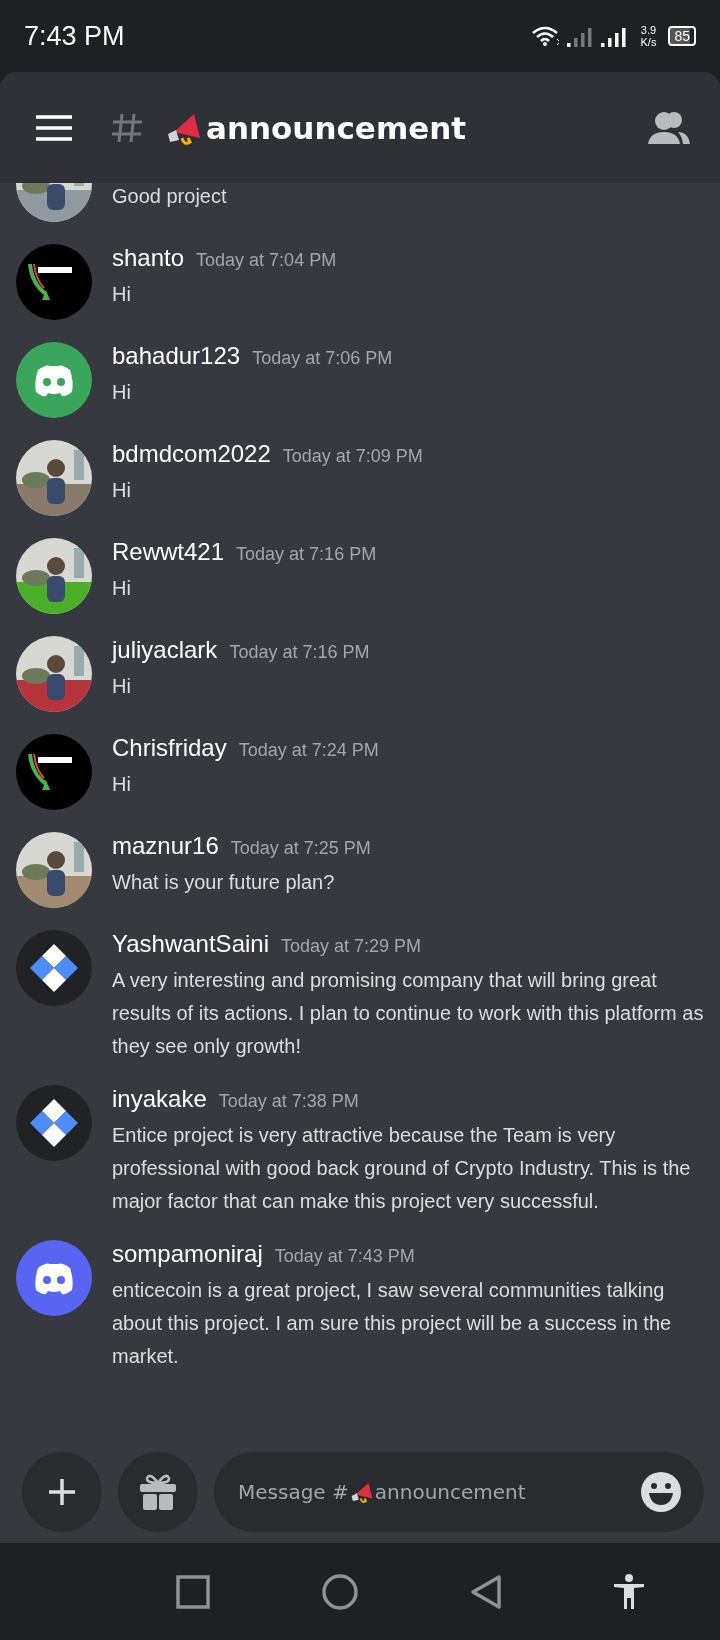 The height and width of the screenshot is (1640, 720). Describe the element at coordinates (322, 358) in the screenshot. I see `timestamp: Today at 7:06 PM` at that location.